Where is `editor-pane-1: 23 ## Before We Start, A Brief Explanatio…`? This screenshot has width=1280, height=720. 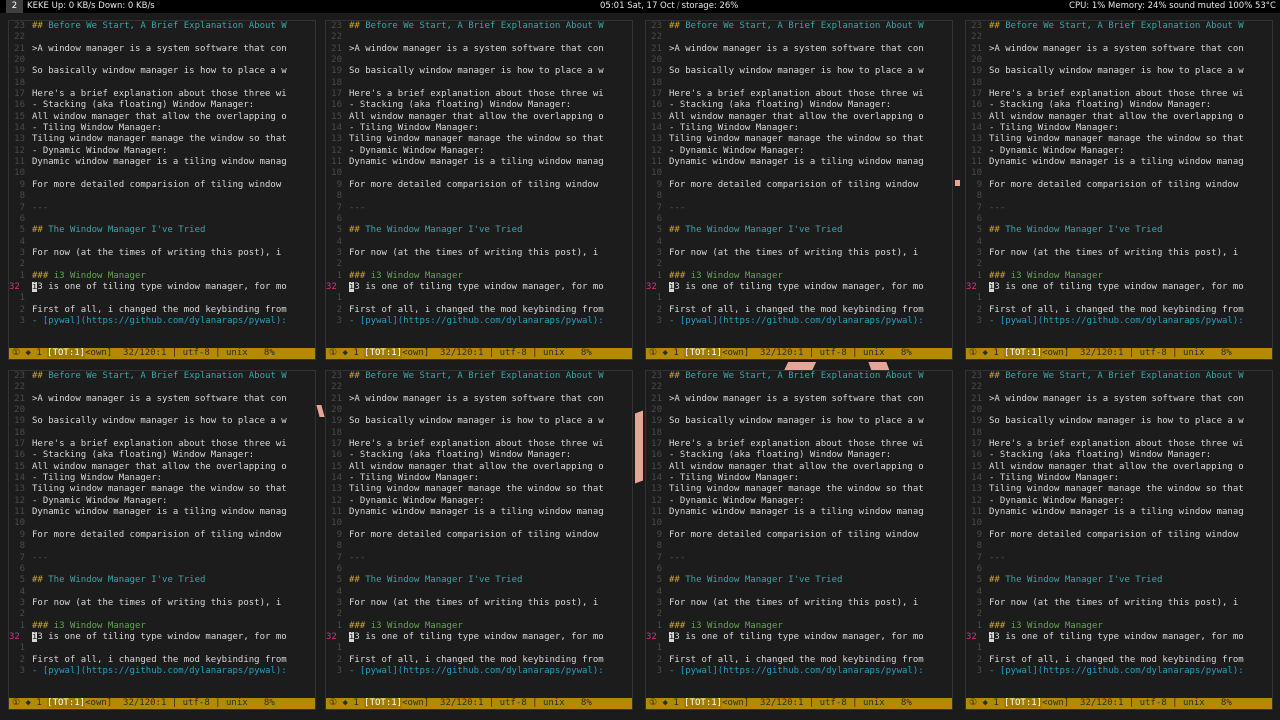
editor-pane-1: 23 ## Before We Start, A Brief Explanatio… is located at coordinates (162, 190).